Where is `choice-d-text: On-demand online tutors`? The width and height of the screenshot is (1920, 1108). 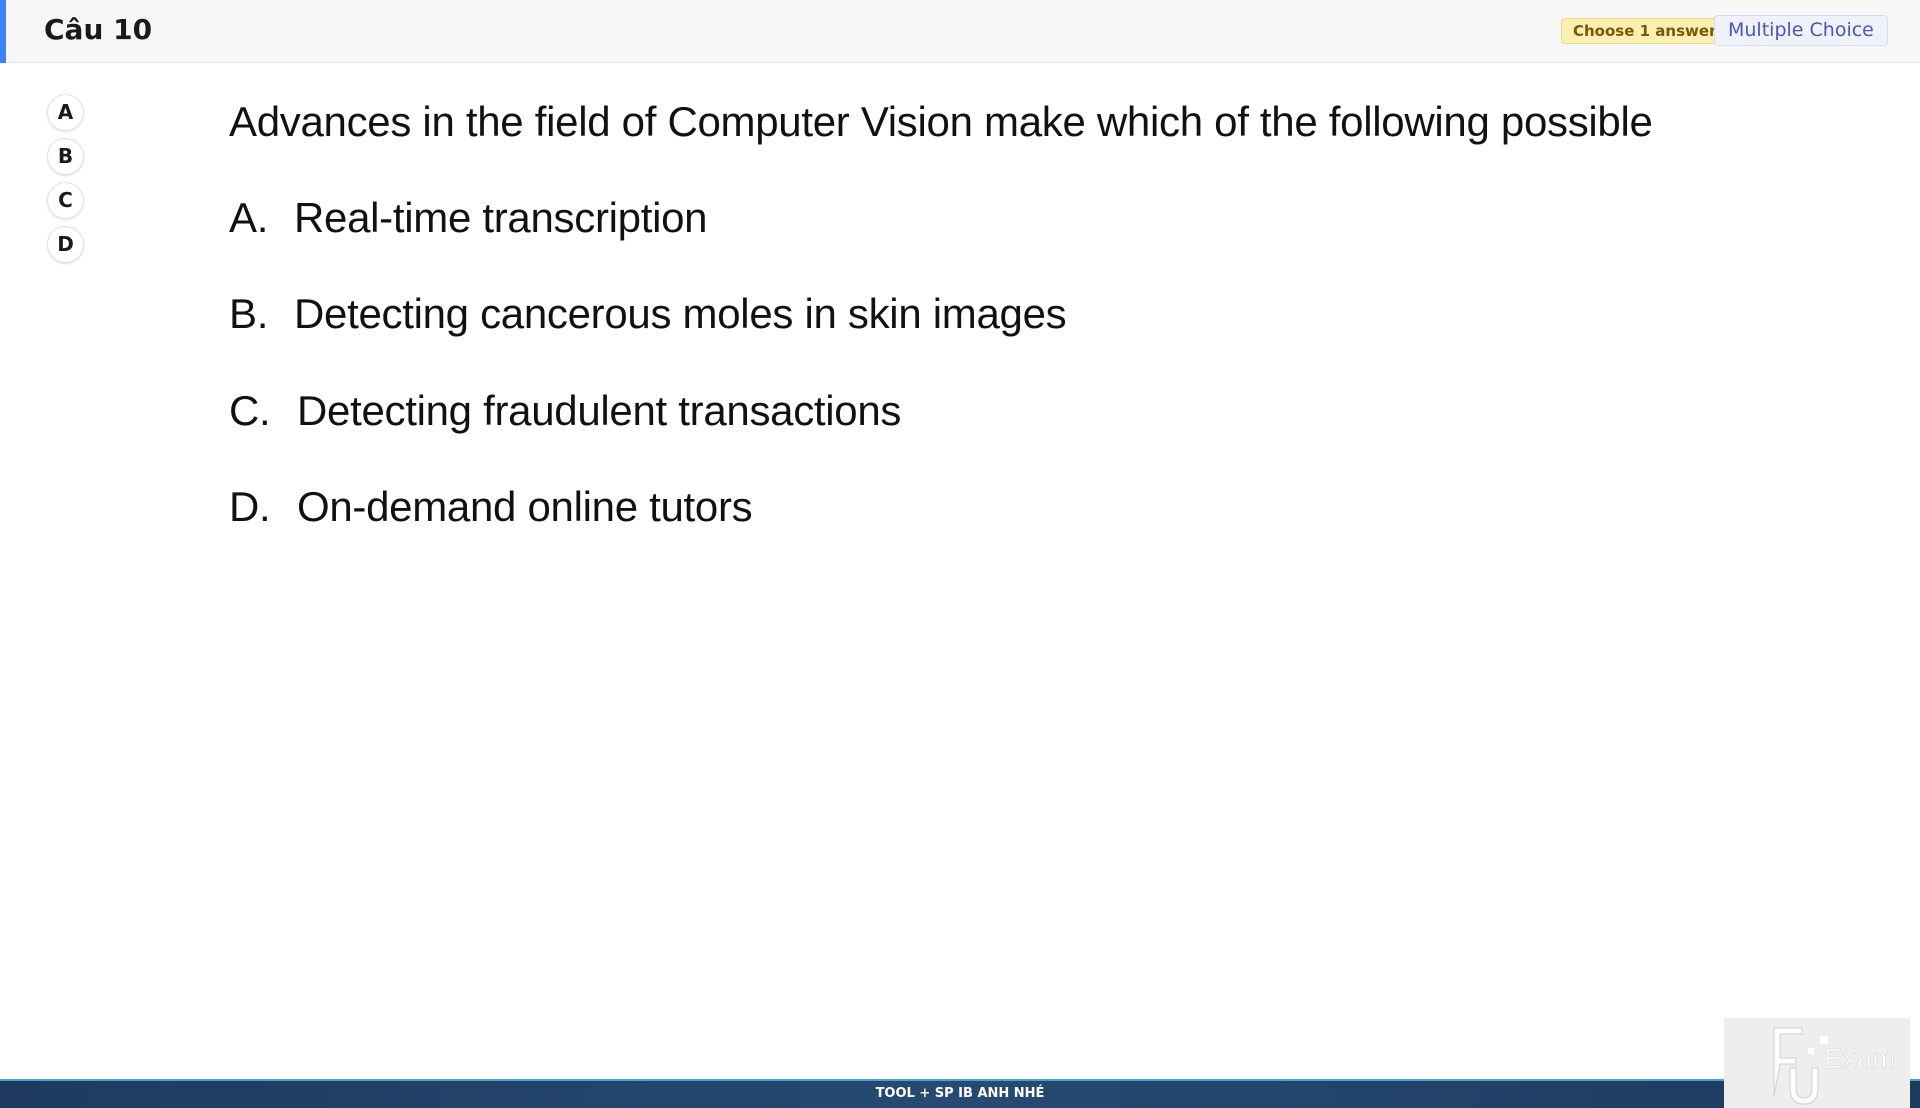
choice-d-text: On-demand online tutors is located at coordinates (525, 506).